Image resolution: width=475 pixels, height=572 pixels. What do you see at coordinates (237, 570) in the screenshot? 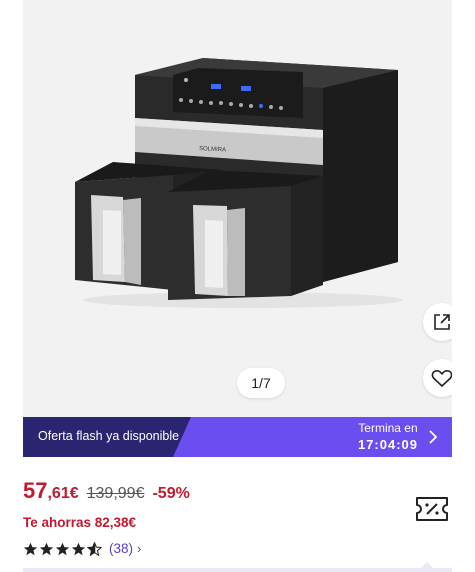
I see `section-divider` at bounding box center [237, 570].